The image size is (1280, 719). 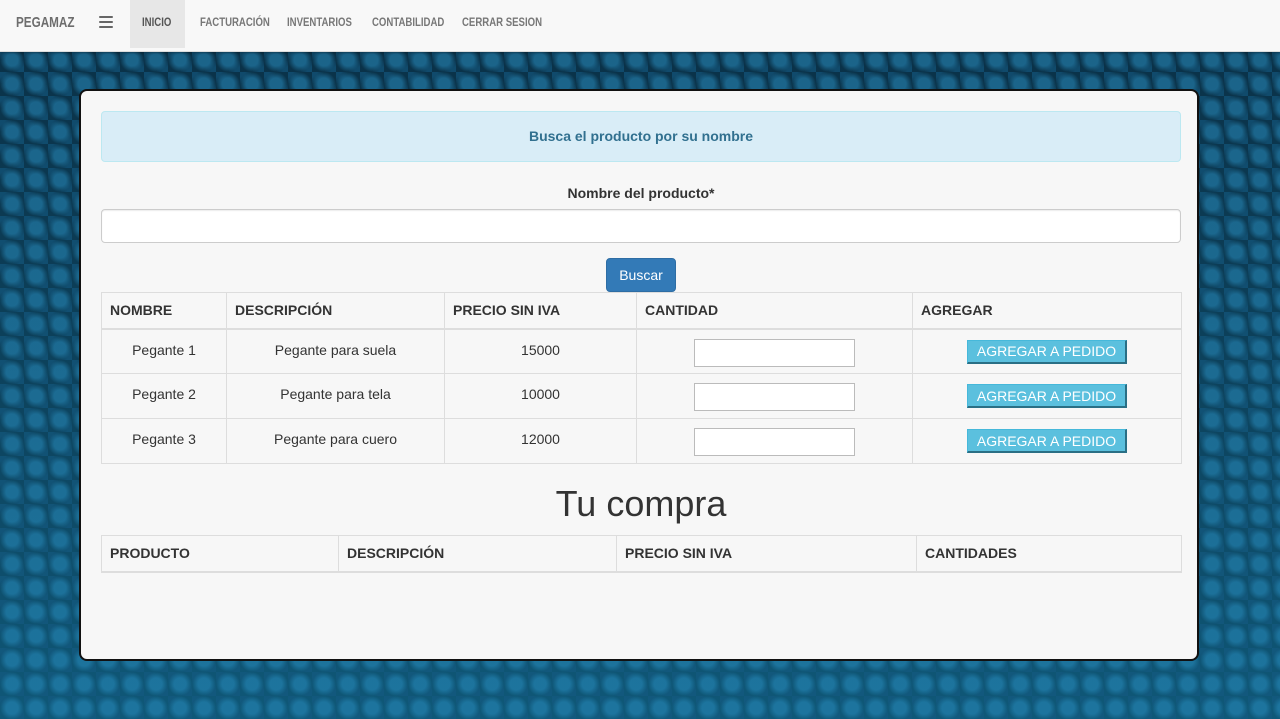 I want to click on nav-item-facturacion: FACTURACIÓN, so click(x=243, y=24).